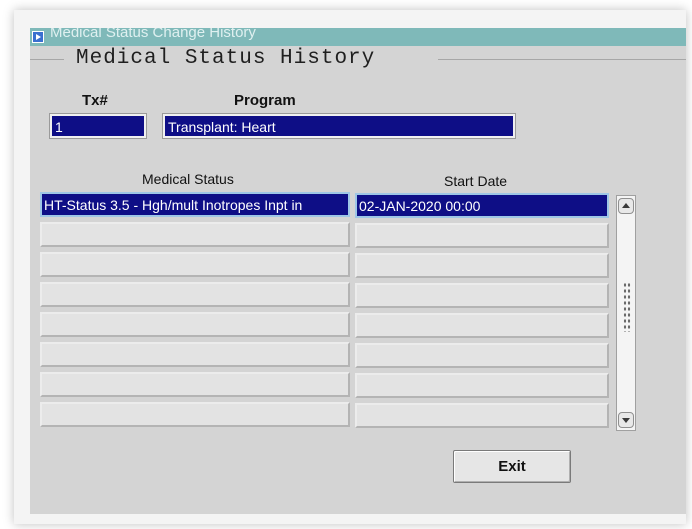 This screenshot has width=692, height=529. Describe the element at coordinates (358, 37) in the screenshot. I see `title-bar: Medical Status Change History` at that location.